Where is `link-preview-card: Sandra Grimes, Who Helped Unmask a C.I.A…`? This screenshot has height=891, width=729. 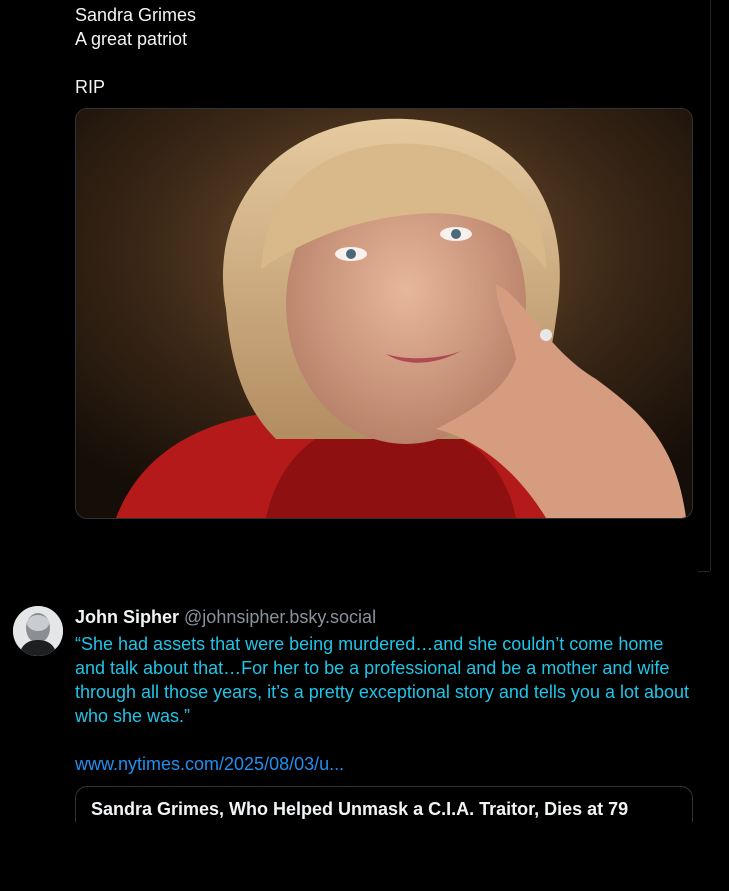
link-preview-card: Sandra Grimes, Who Helped Unmask a C.I.A… is located at coordinates (384, 804).